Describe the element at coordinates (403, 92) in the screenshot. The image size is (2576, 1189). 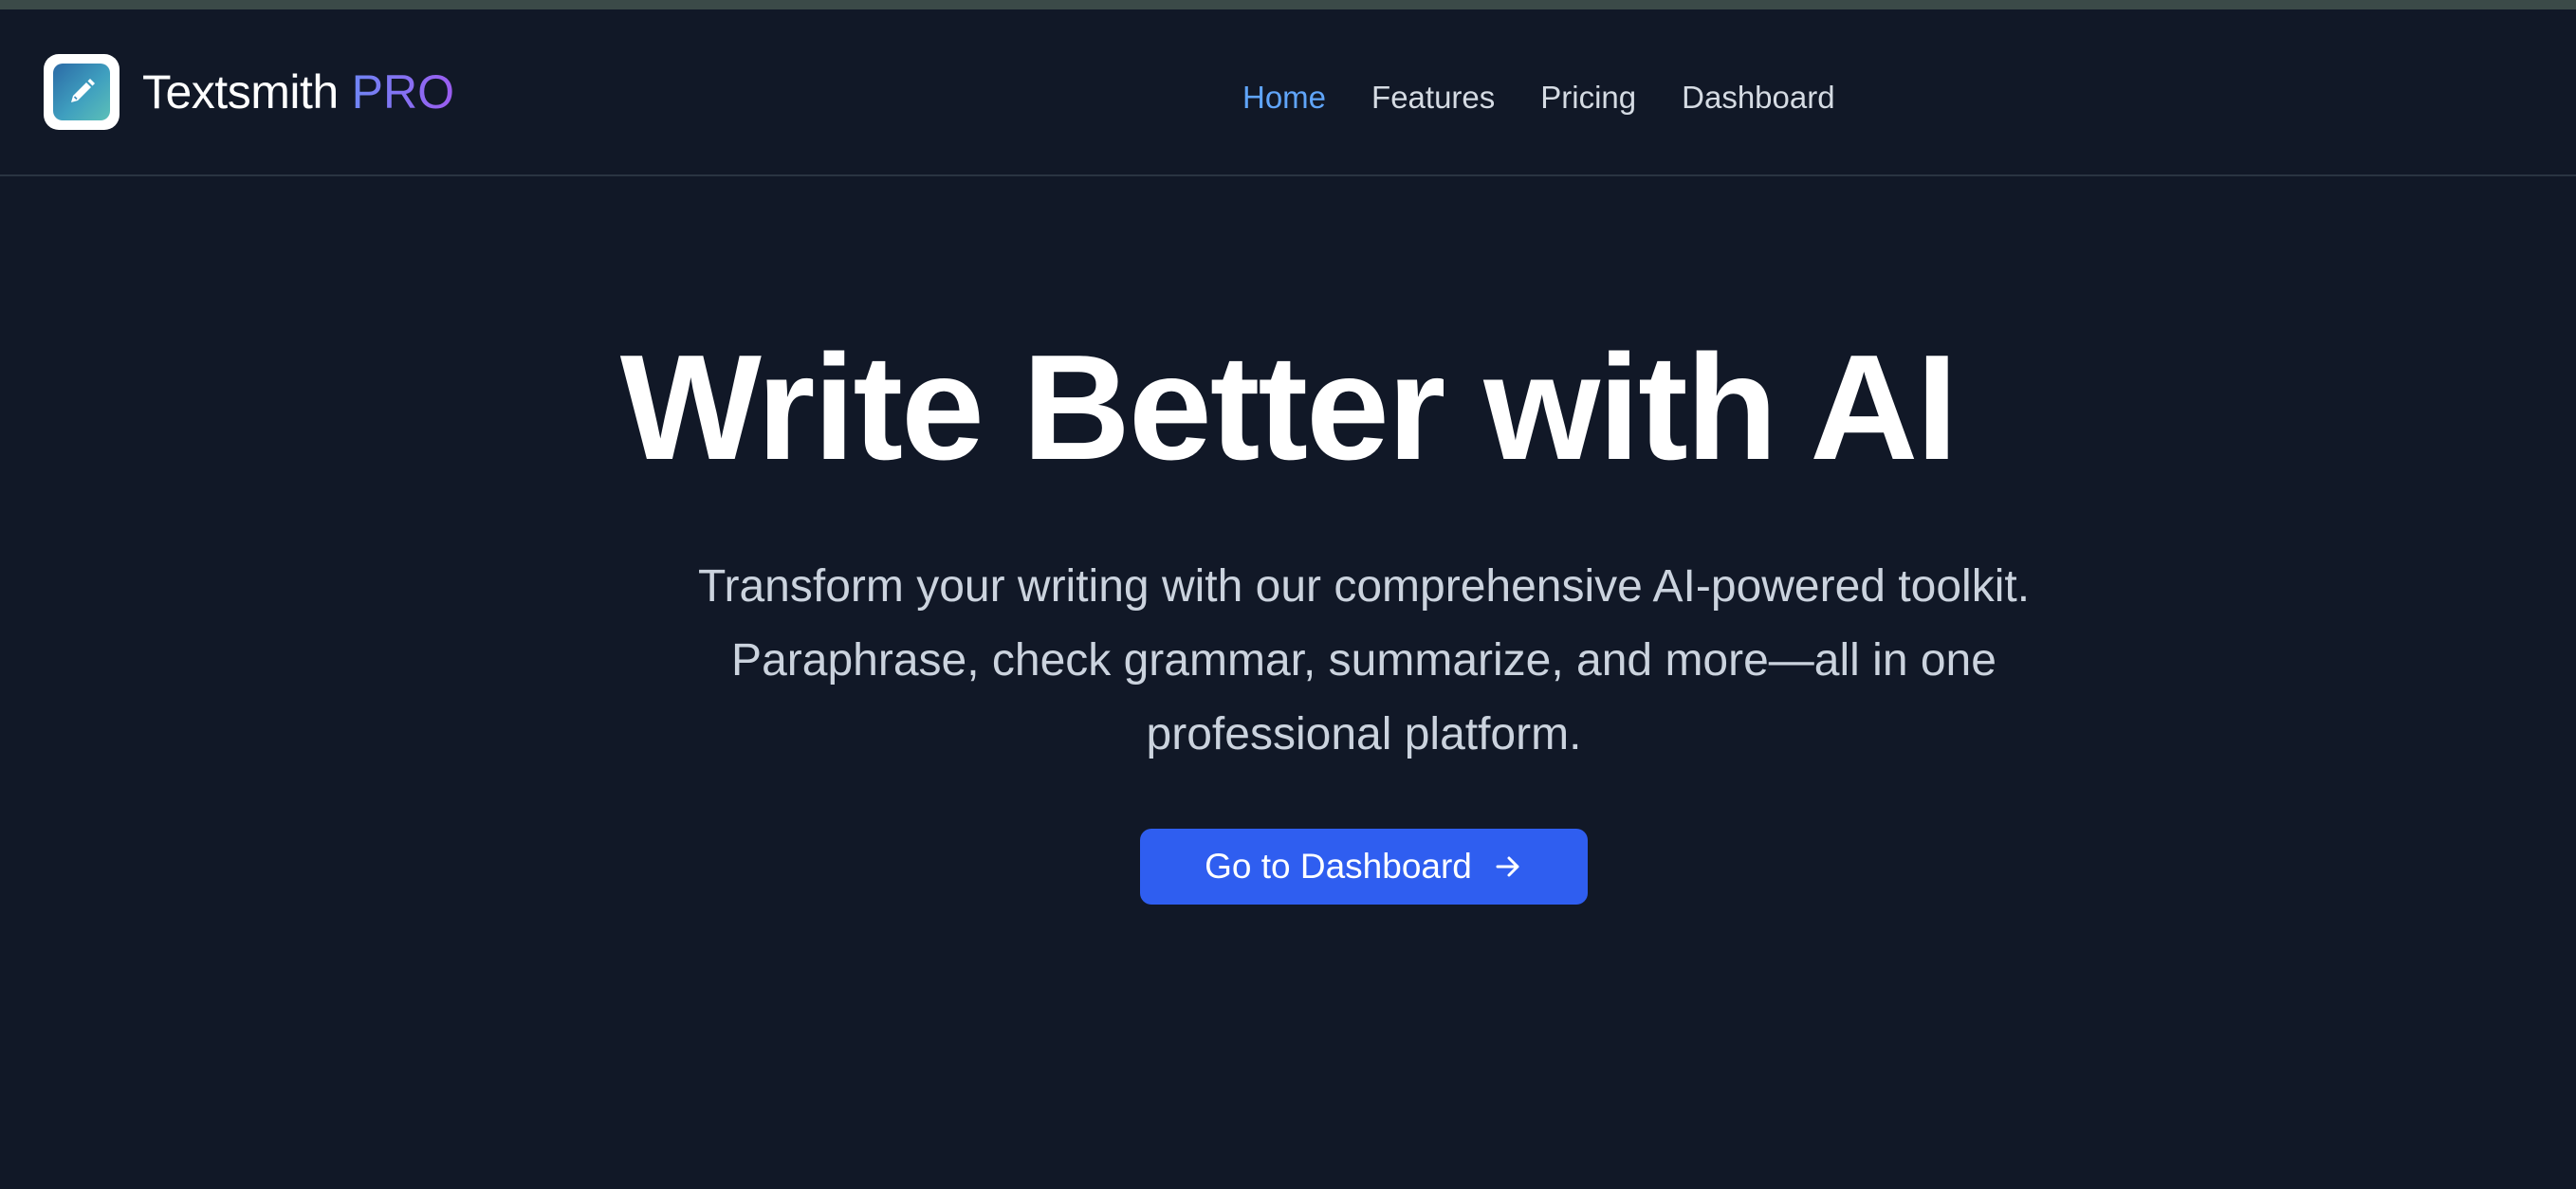
I see `brand-pro-badge: PRO` at that location.